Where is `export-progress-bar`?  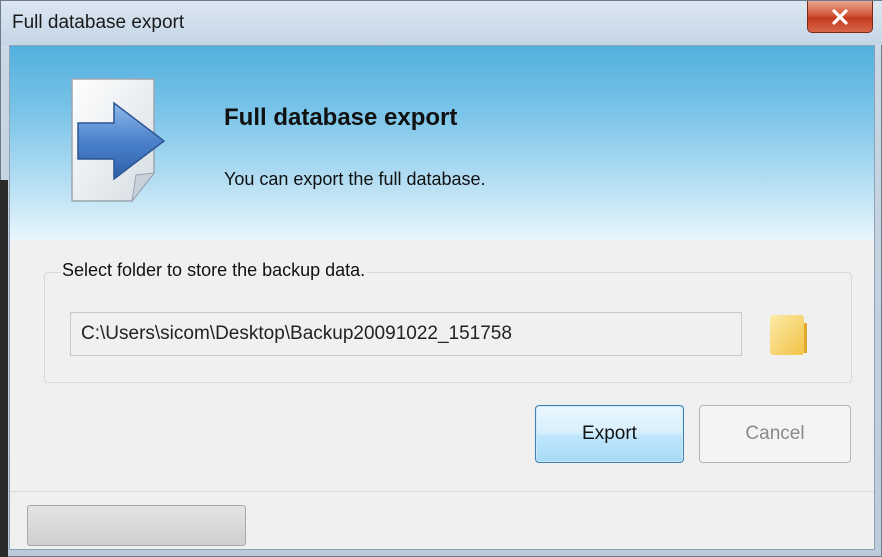
export-progress-bar is located at coordinates (136, 525).